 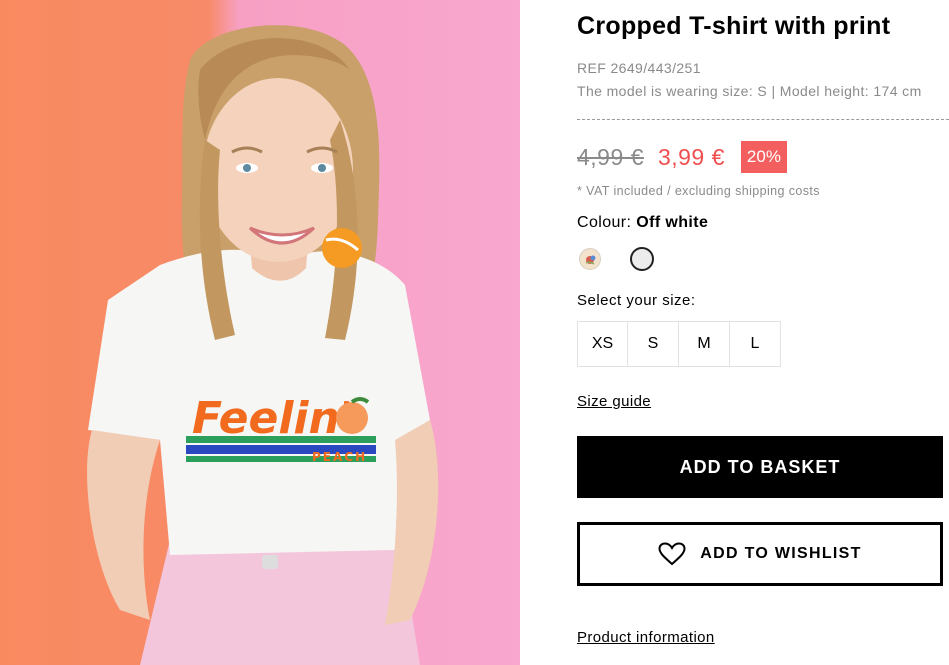 I want to click on price-row: 4,99 € 3,99 € 20%, so click(x=682, y=157).